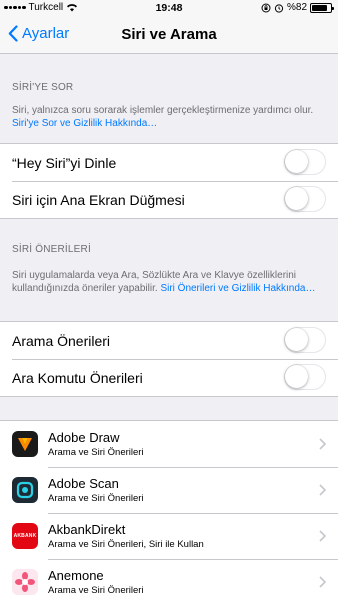 Image resolution: width=338 pixels, height=600 pixels. What do you see at coordinates (169, 579) in the screenshot?
I see `list-item-anemone: Anemone Arama ve Siri Önerileri` at bounding box center [169, 579].